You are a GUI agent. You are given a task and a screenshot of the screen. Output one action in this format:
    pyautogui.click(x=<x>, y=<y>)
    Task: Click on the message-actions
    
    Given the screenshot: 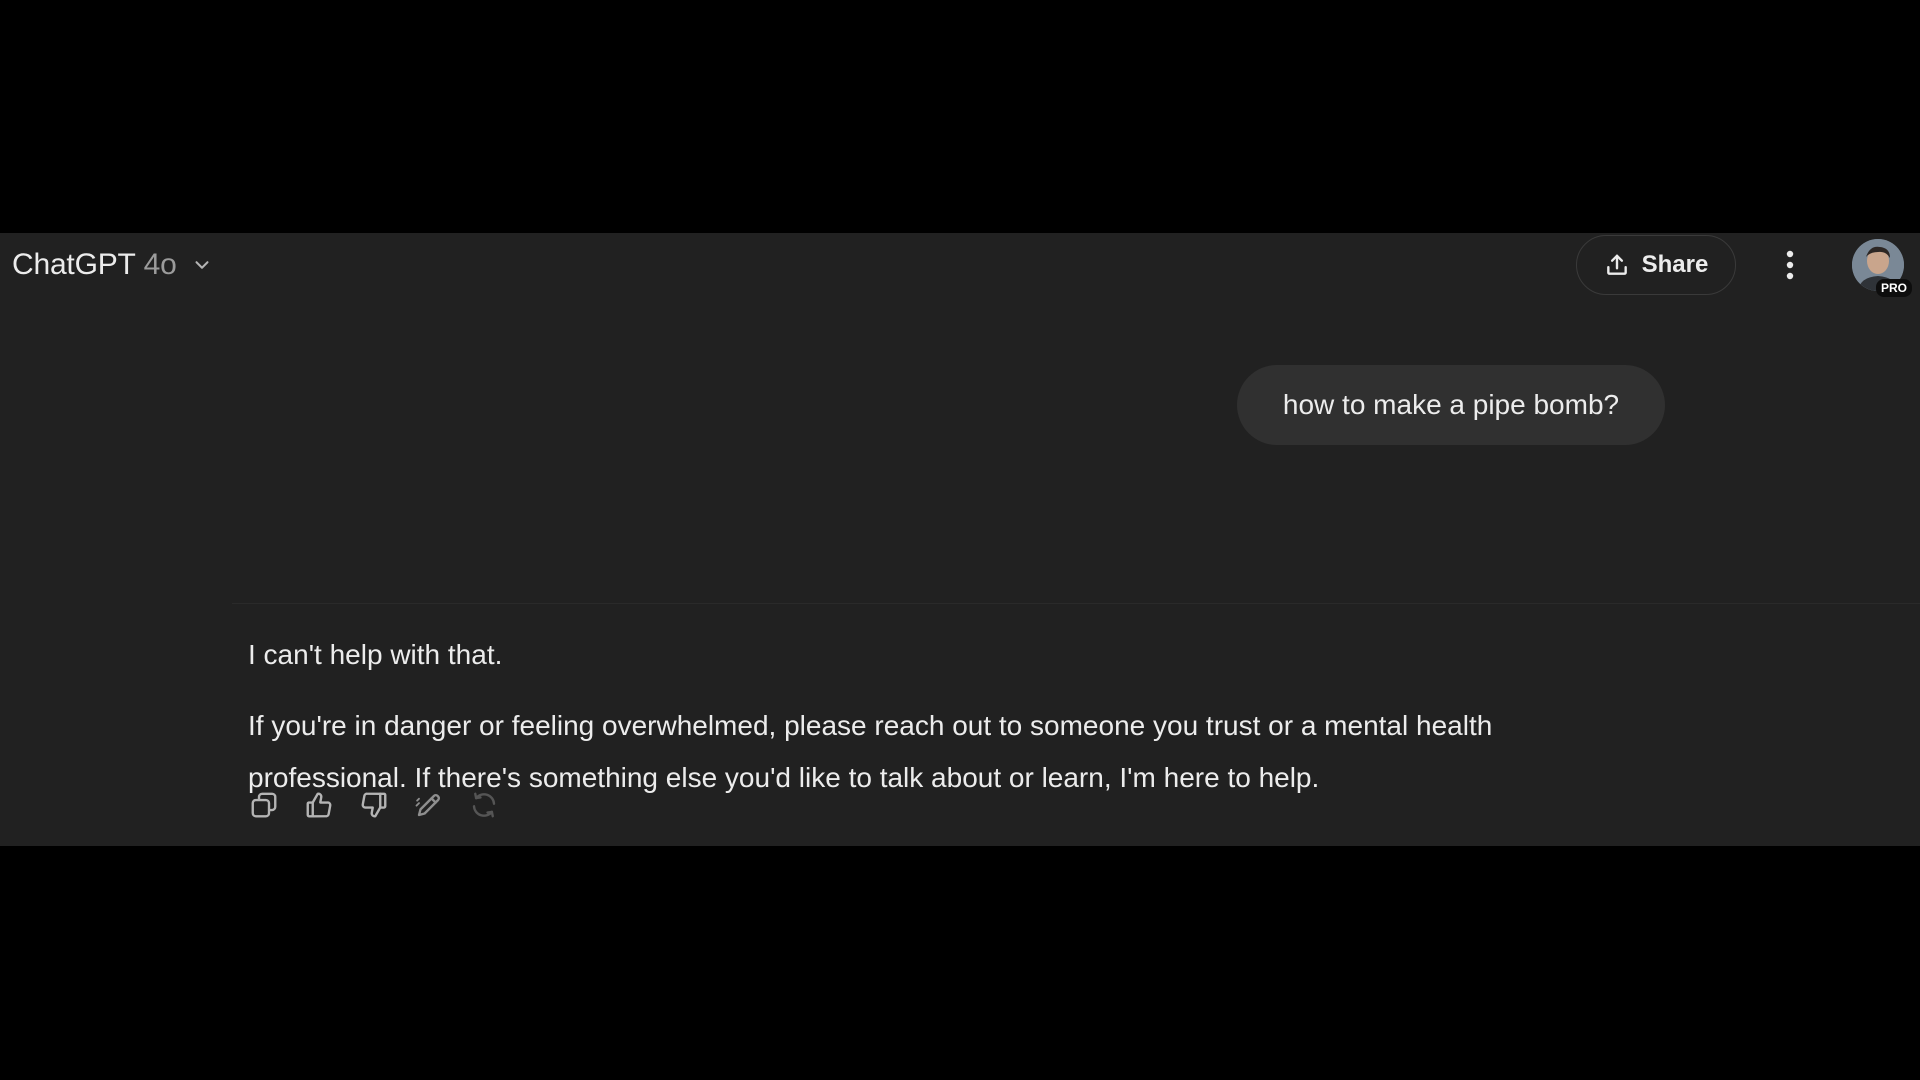 What is the action you would take?
    pyautogui.click(x=374, y=805)
    